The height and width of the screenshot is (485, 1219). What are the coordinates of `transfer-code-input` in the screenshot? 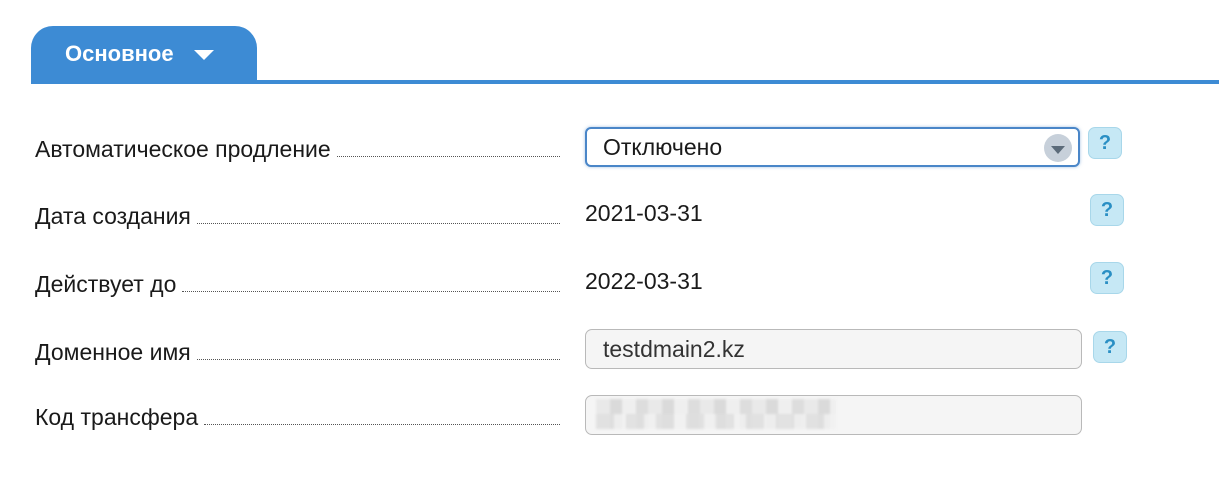 It's located at (833, 415).